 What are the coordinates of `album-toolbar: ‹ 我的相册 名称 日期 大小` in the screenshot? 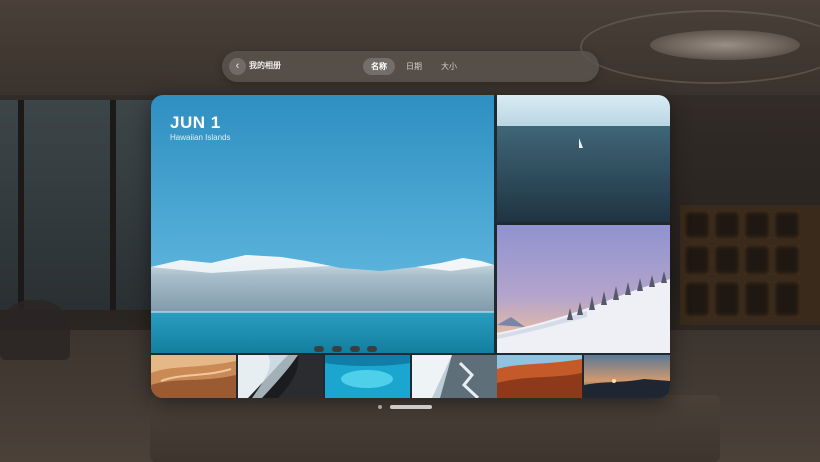 It's located at (410, 66).